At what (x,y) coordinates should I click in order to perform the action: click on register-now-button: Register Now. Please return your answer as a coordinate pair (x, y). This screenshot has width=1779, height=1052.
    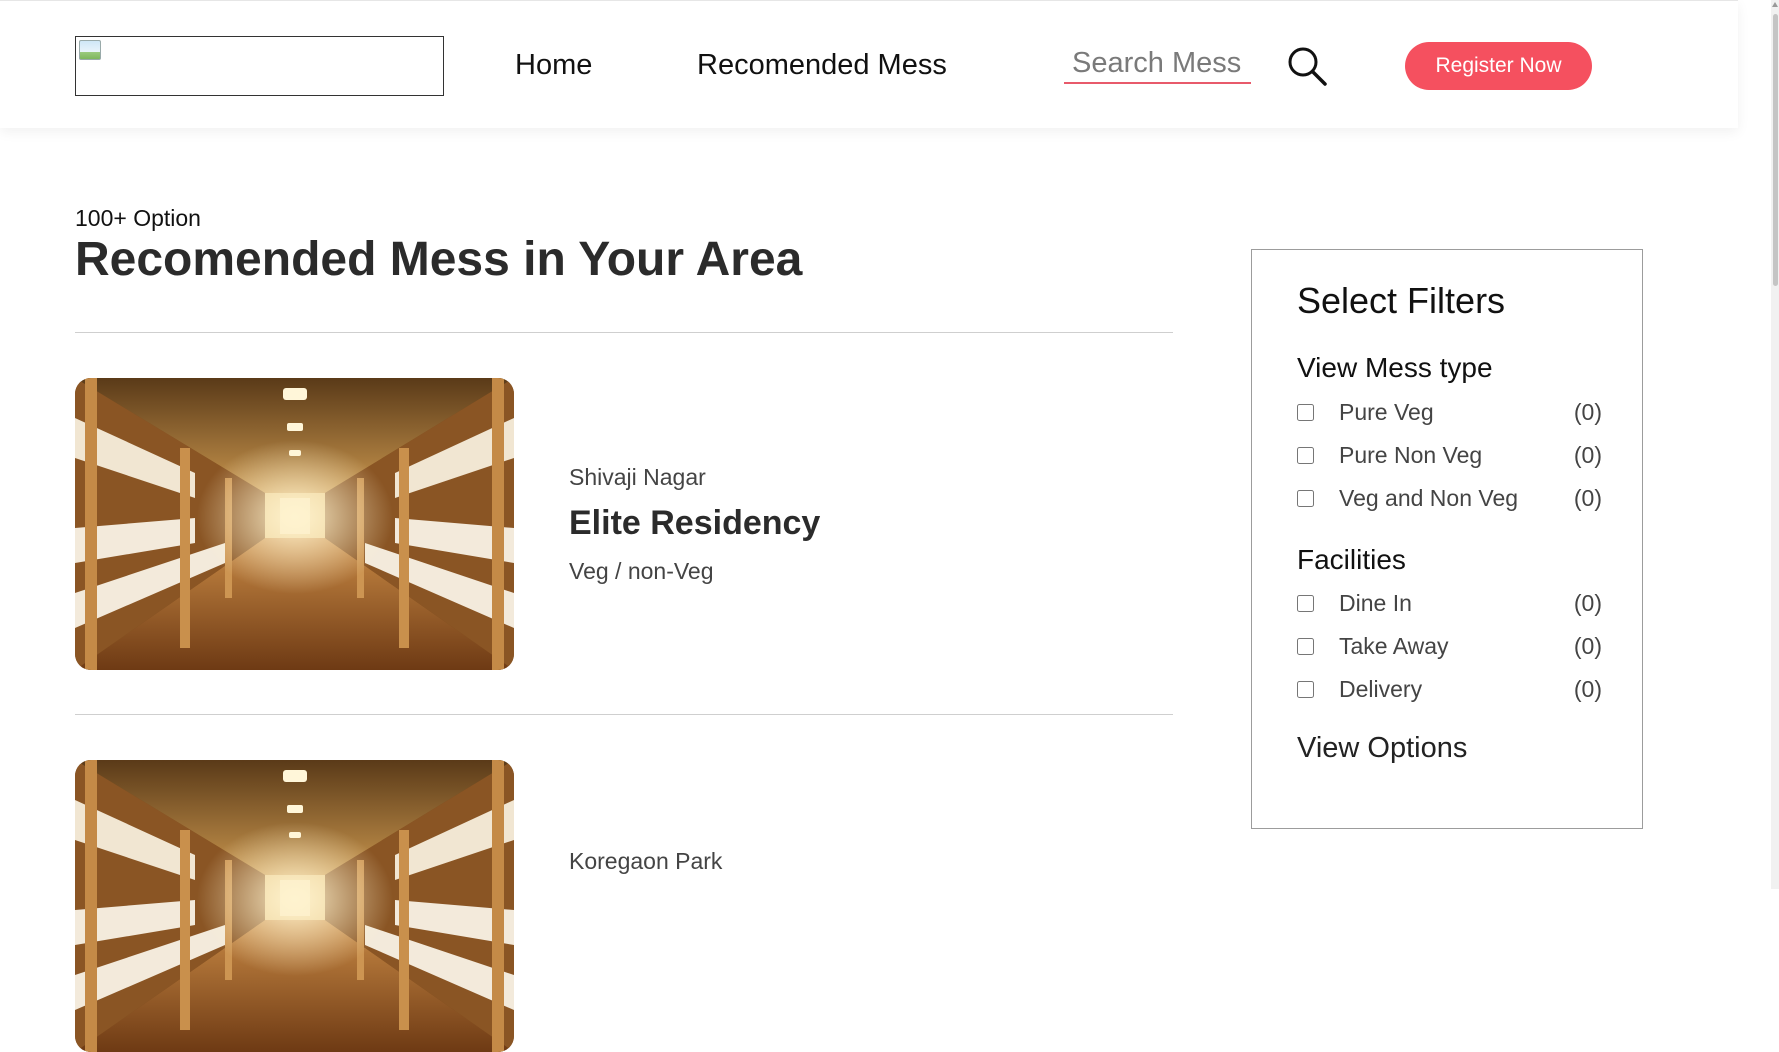
    Looking at the image, I should click on (1498, 66).